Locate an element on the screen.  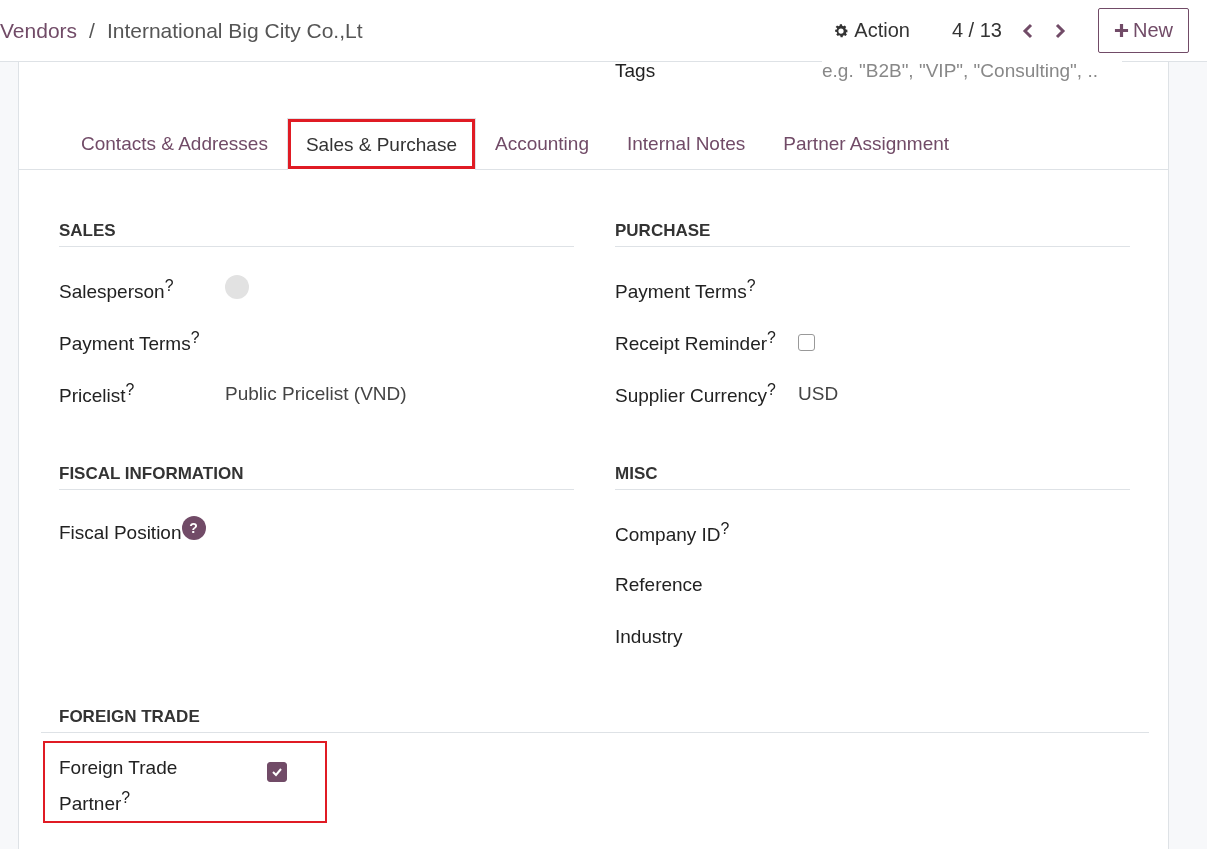
tags-field: e.g. "B2B", "VIP", "Consulting", .. is located at coordinates (972, 71).